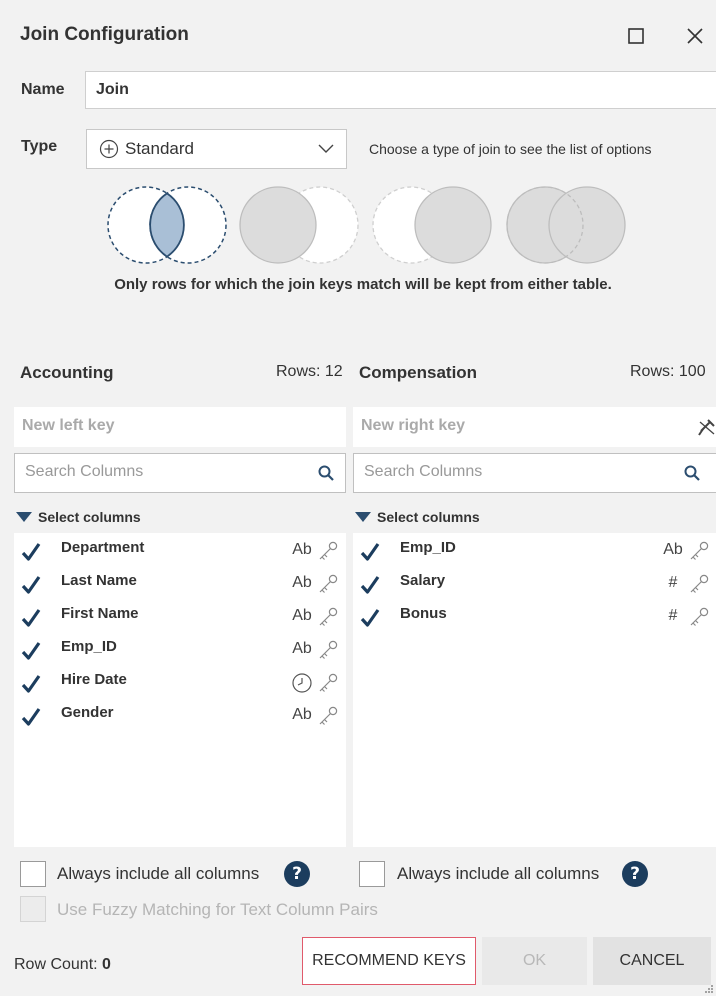 The height and width of the screenshot is (996, 716). What do you see at coordinates (89, 517) in the screenshot?
I see `left-select-columns-label: Select columns` at bounding box center [89, 517].